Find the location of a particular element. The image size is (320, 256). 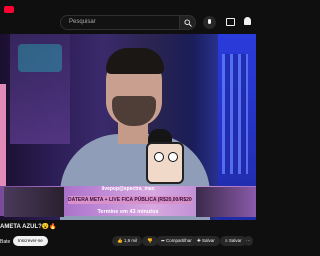

like-button: 👍 1,9 mil is located at coordinates (127, 241).